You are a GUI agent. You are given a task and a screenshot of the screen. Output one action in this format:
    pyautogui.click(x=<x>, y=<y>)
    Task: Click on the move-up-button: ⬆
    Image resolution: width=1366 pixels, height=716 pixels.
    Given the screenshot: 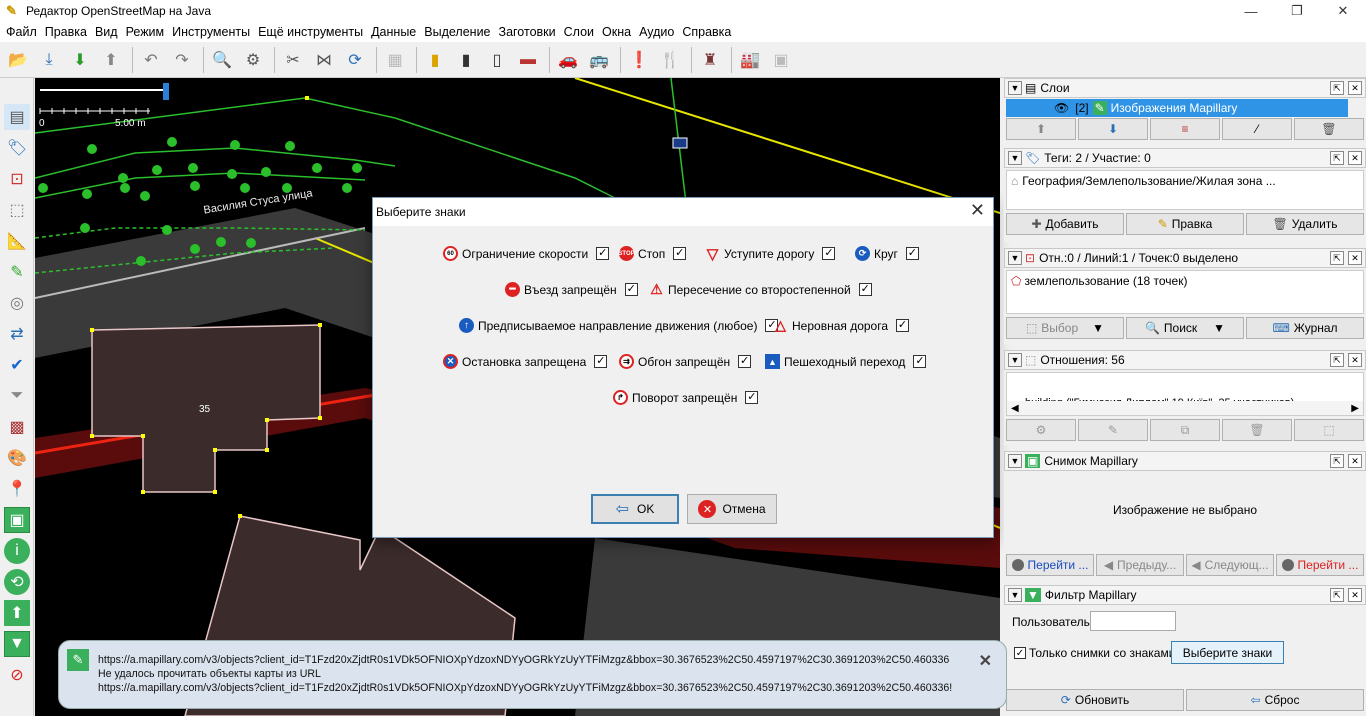 What is the action you would take?
    pyautogui.click(x=1041, y=129)
    